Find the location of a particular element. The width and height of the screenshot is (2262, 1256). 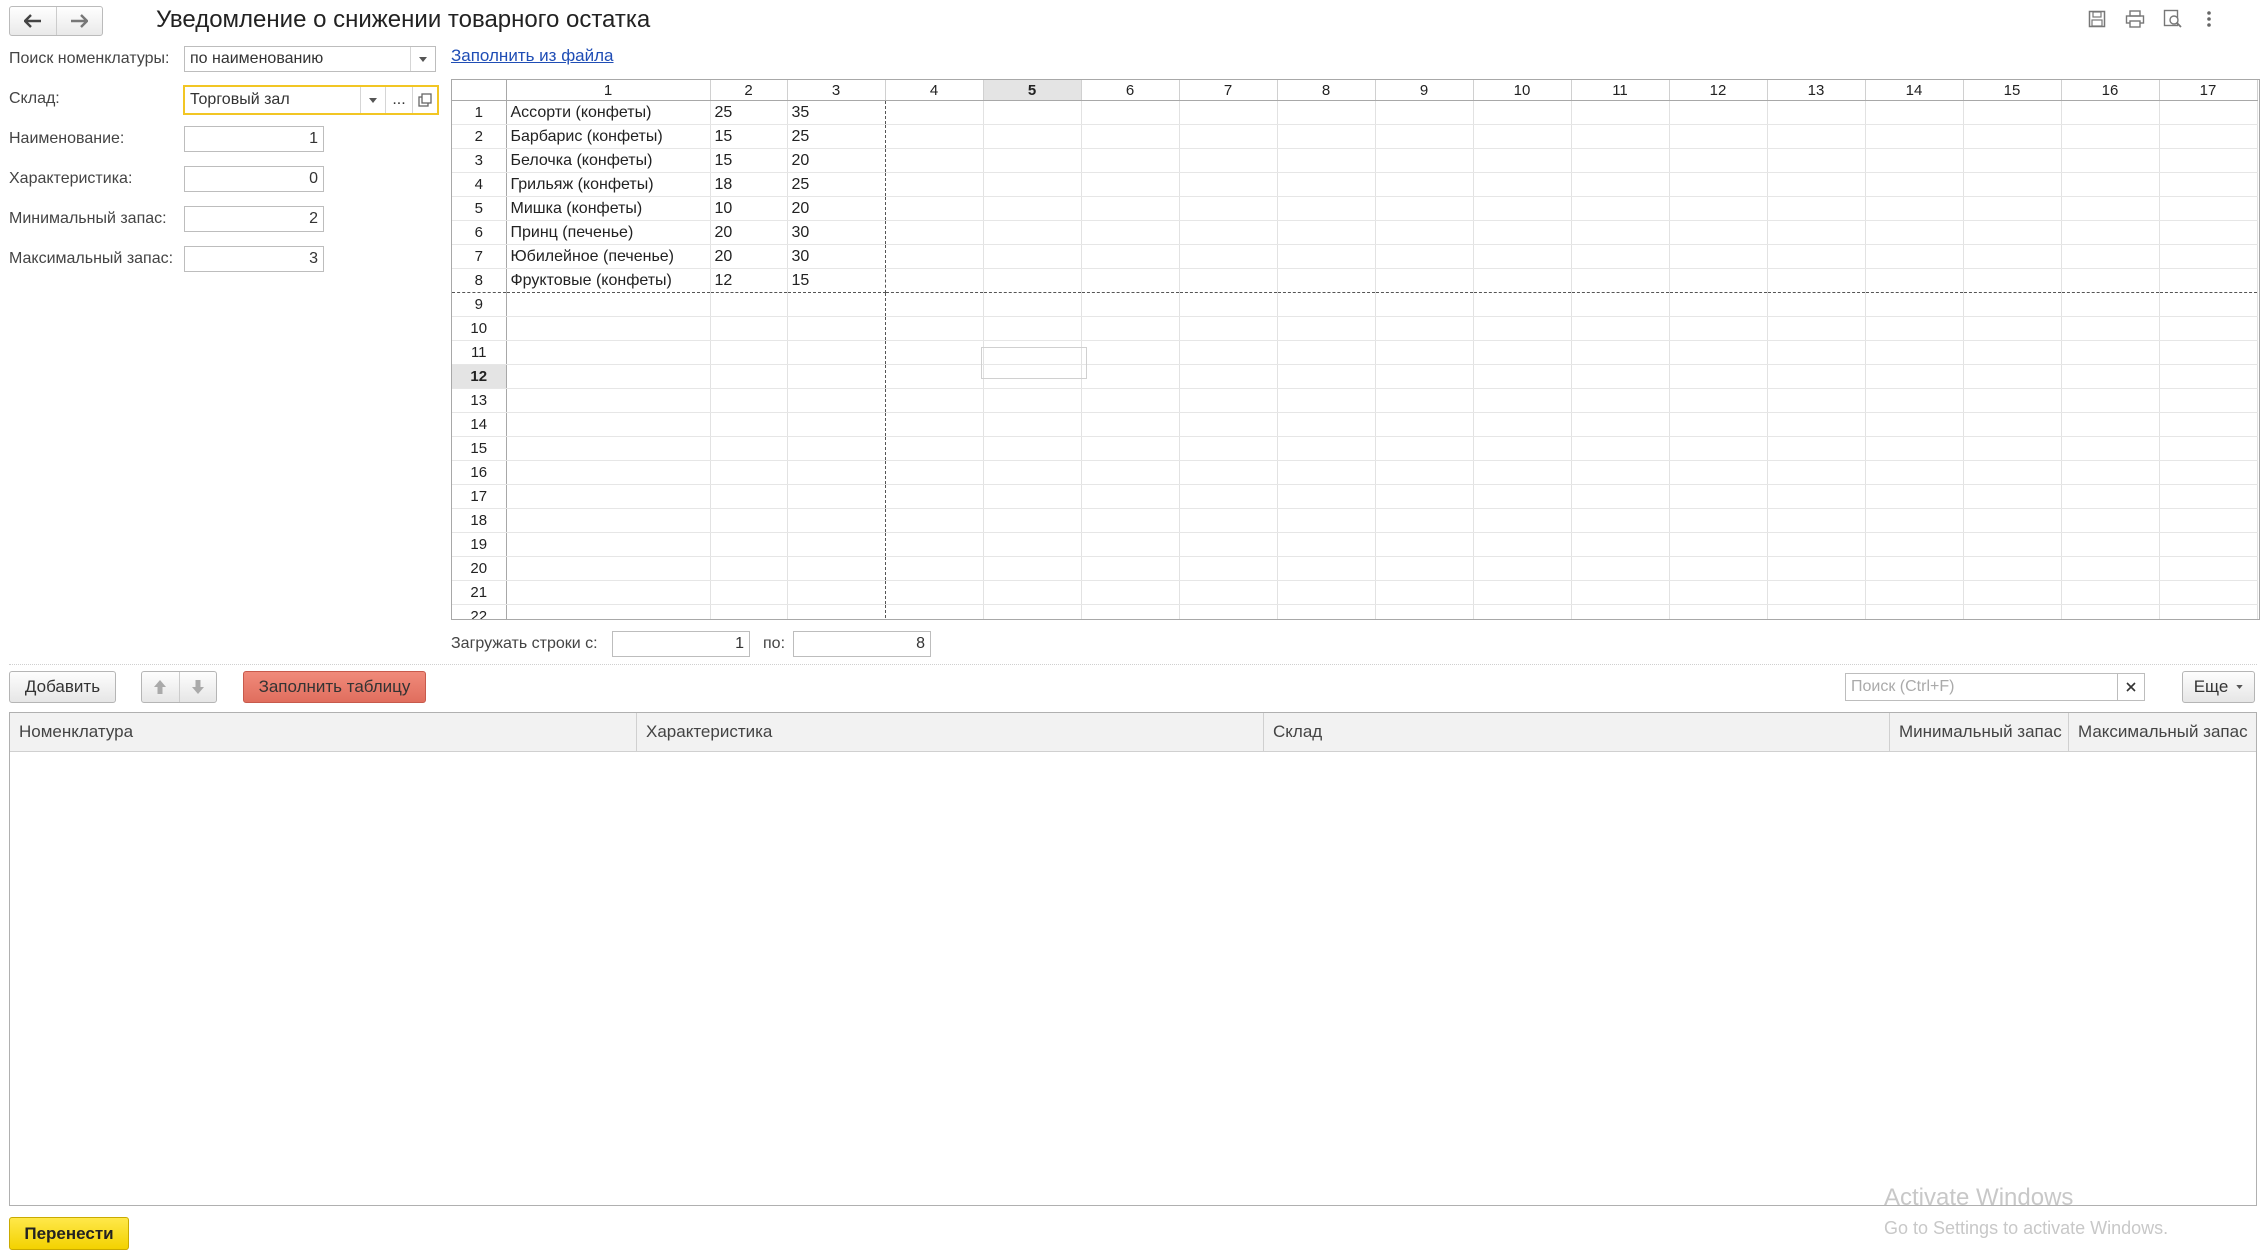

load-rows-from-field: 1 is located at coordinates (681, 644).